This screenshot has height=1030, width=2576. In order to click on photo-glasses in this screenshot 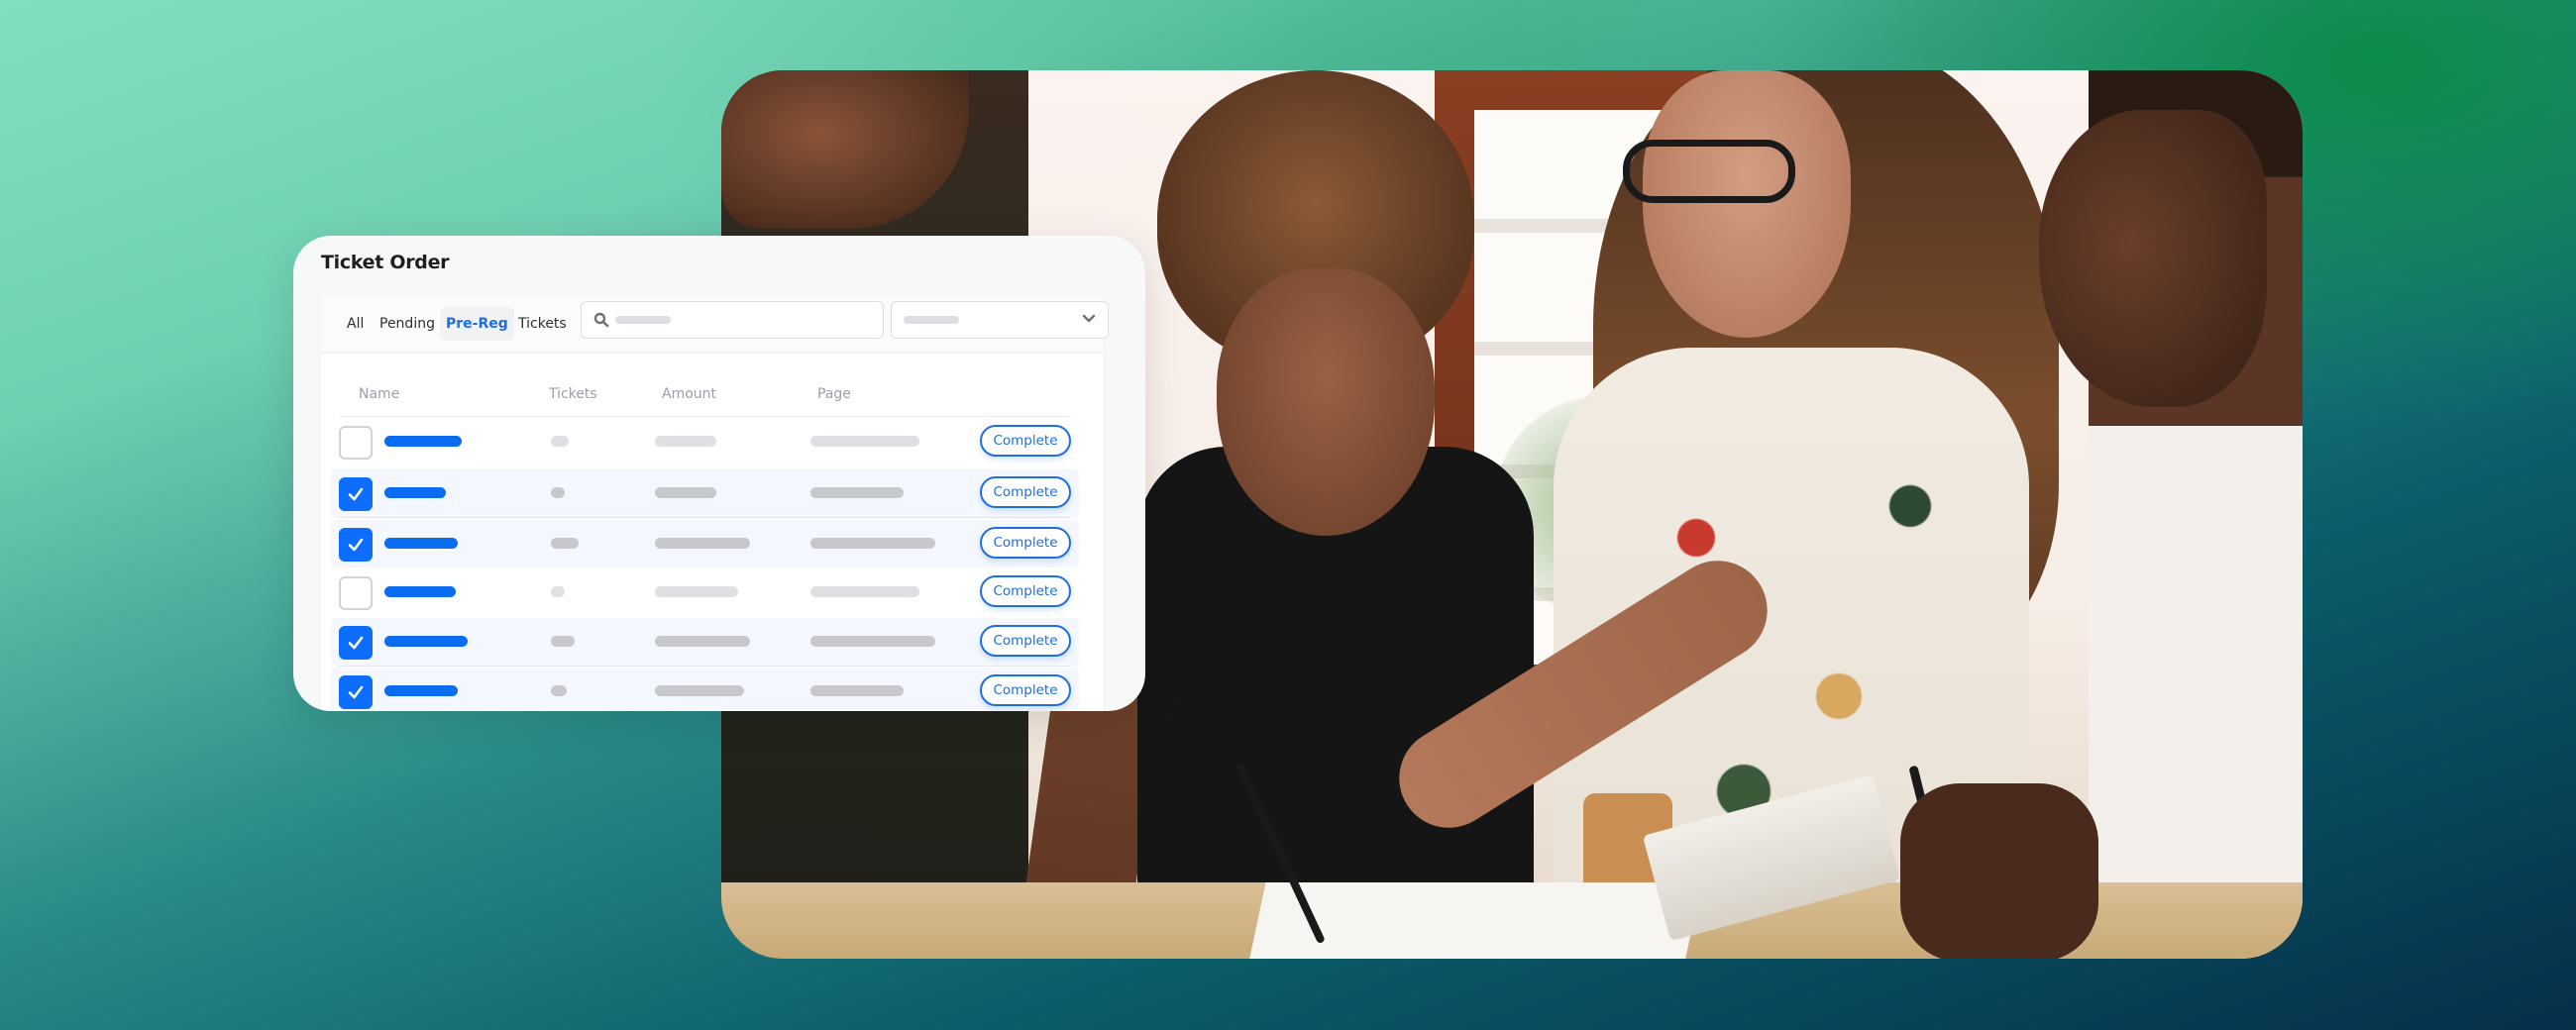, I will do `click(1709, 171)`.